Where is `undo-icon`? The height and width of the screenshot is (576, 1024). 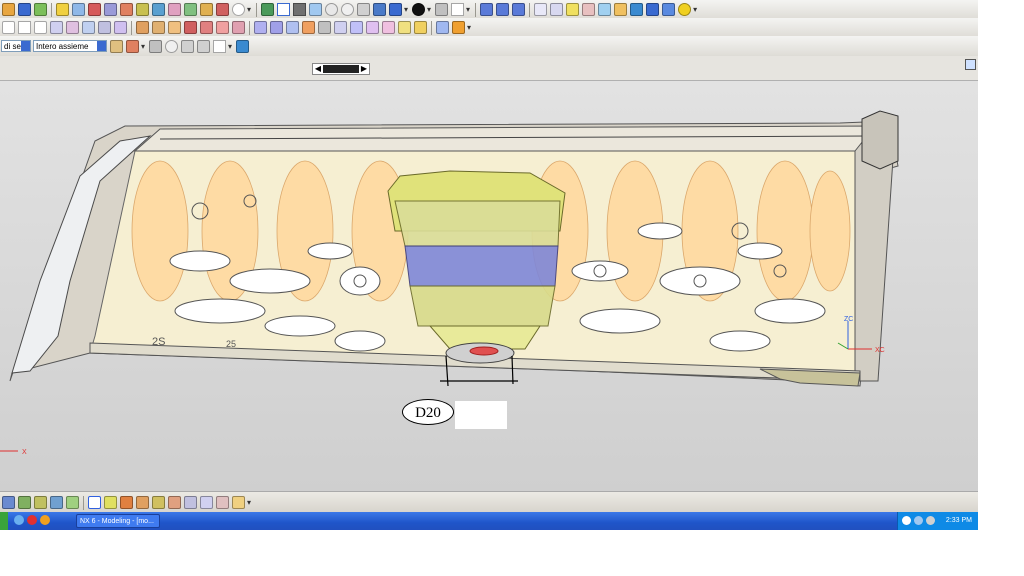 undo-icon is located at coordinates (188, 46).